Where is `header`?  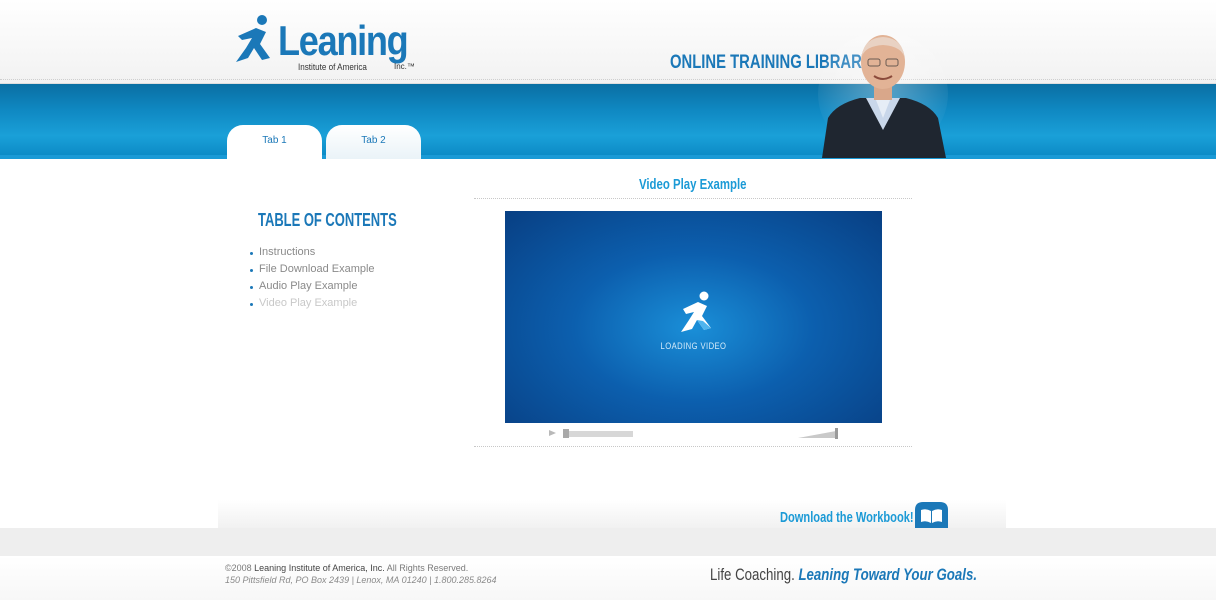 header is located at coordinates (608, 42).